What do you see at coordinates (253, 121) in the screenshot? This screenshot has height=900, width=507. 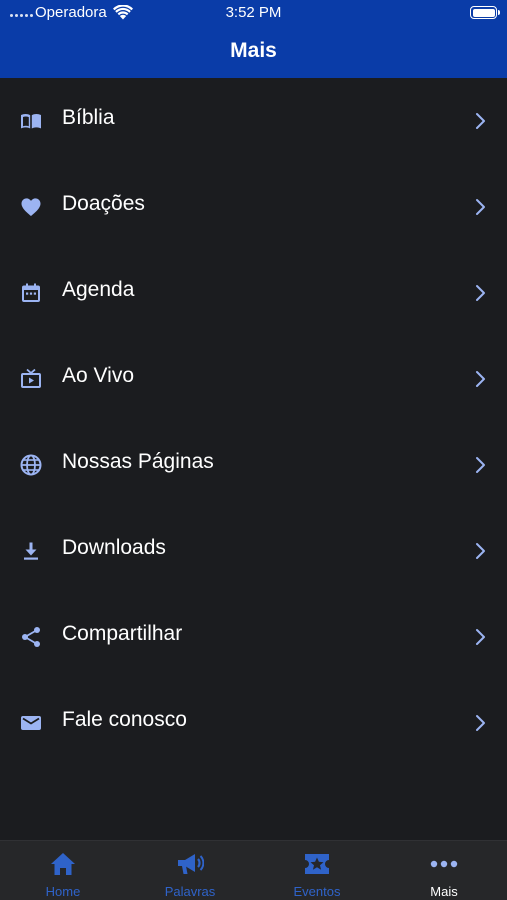 I see `menu-item-biblia: Bíblia` at bounding box center [253, 121].